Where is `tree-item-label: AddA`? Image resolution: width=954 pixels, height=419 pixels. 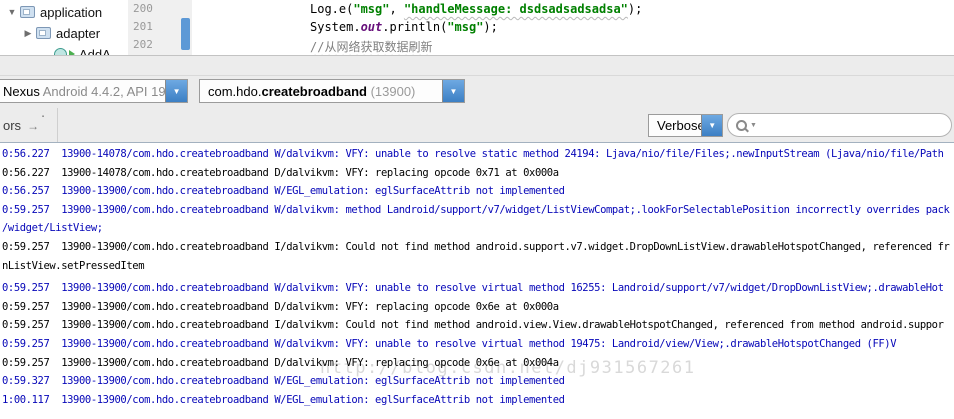 tree-item-label: AddA is located at coordinates (95, 51).